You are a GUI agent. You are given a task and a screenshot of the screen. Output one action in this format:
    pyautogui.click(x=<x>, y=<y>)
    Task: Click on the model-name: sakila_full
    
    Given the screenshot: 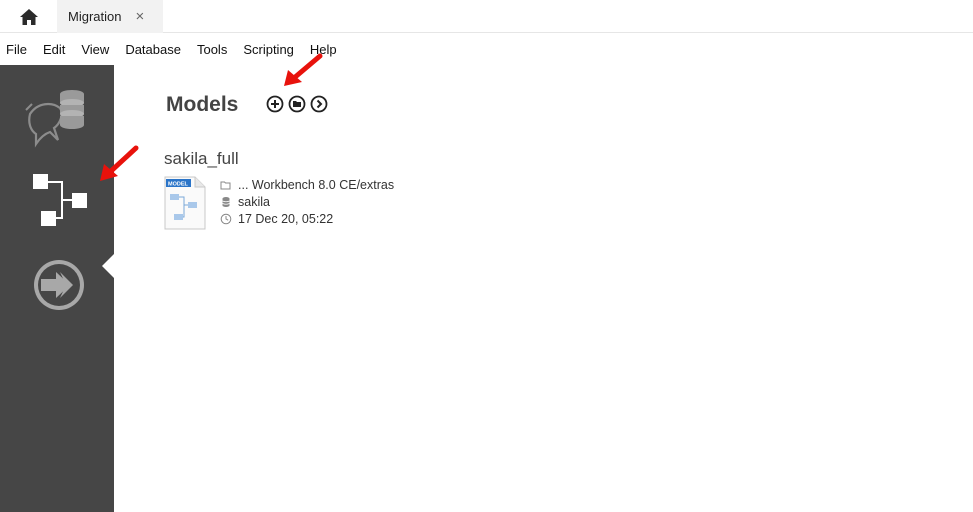 What is the action you would take?
    pyautogui.click(x=201, y=158)
    